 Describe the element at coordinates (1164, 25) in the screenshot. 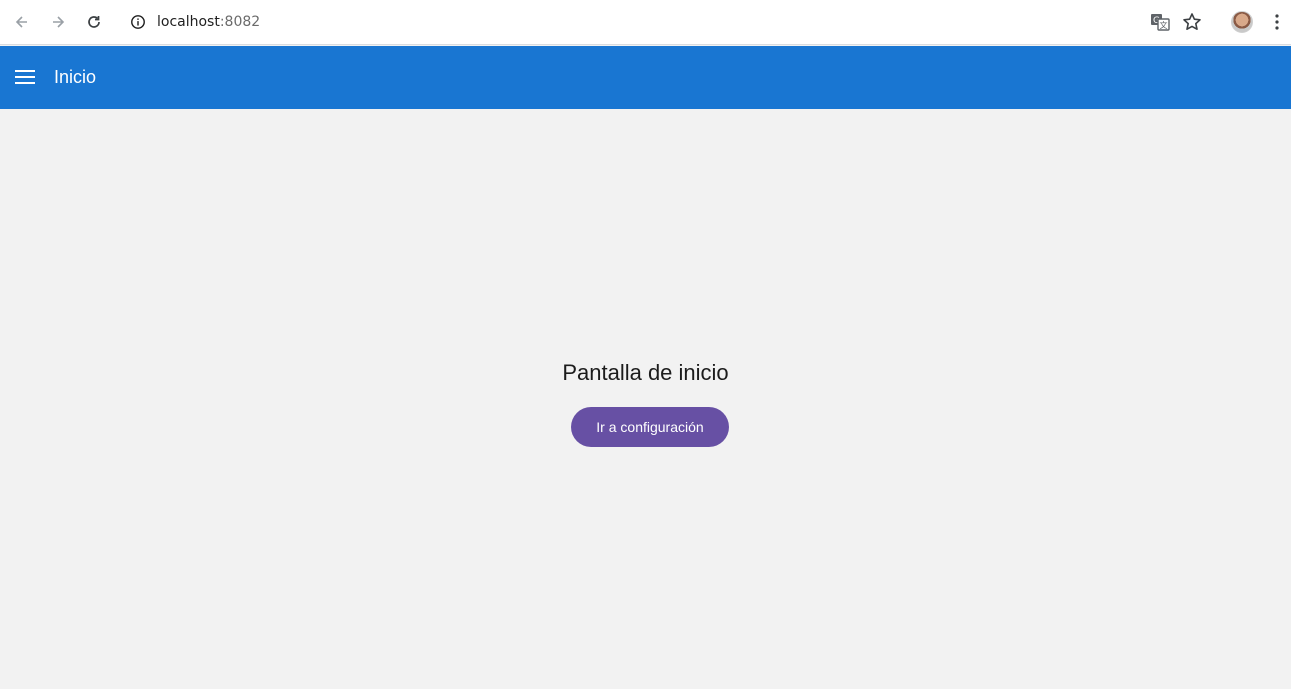

I see `svg-text: 文` at that location.